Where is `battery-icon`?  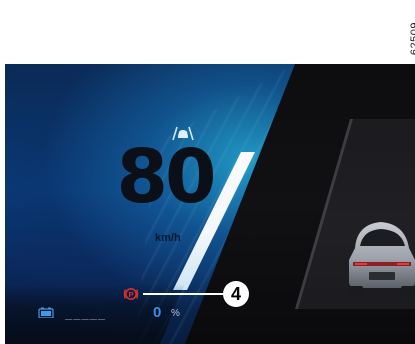
battery-icon is located at coordinates (46, 312).